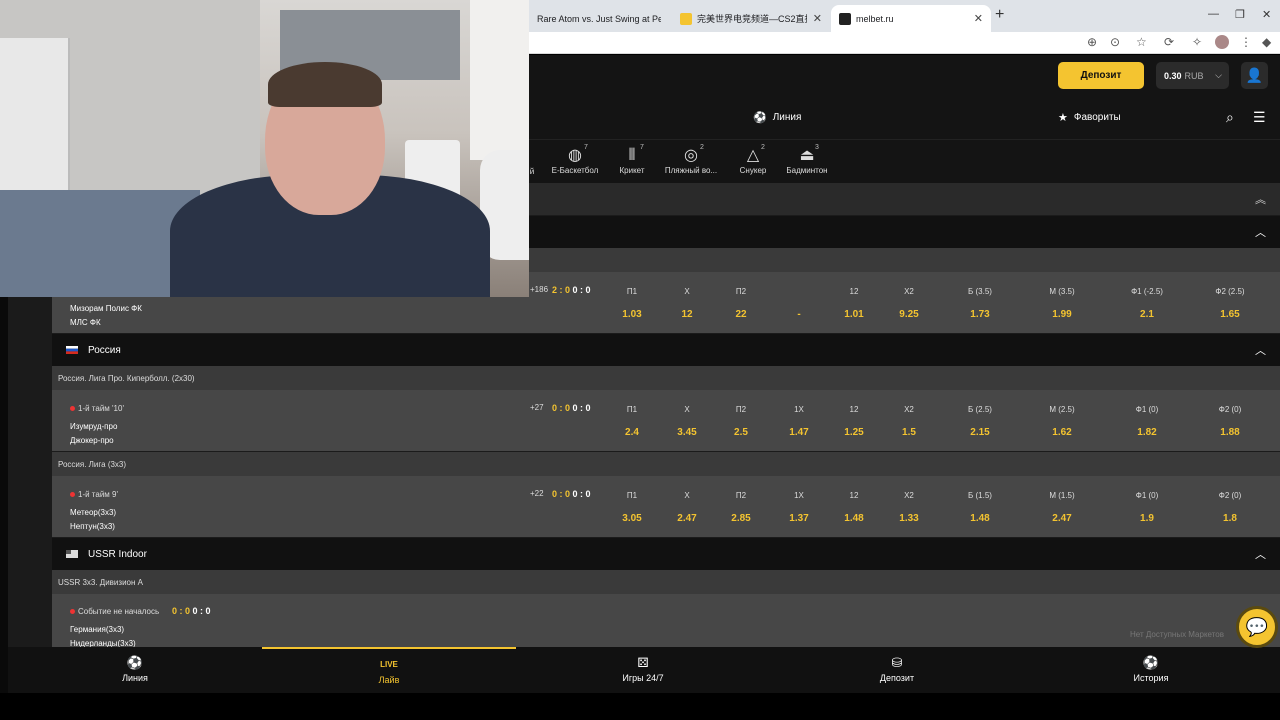 This screenshot has width=1280, height=720. Describe the element at coordinates (666, 350) in the screenshot. I see `country-header-russia: Россия ︿` at that location.